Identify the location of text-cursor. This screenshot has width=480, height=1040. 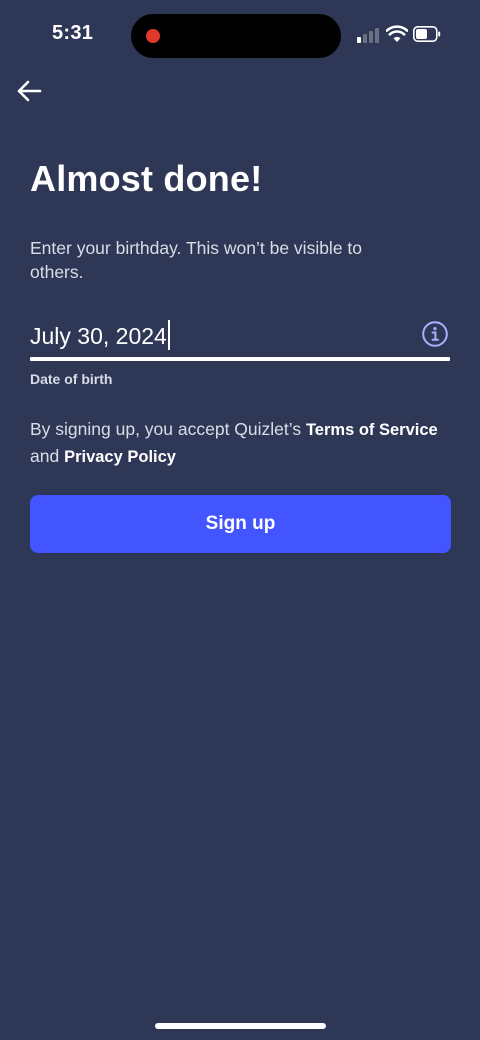
(168, 335).